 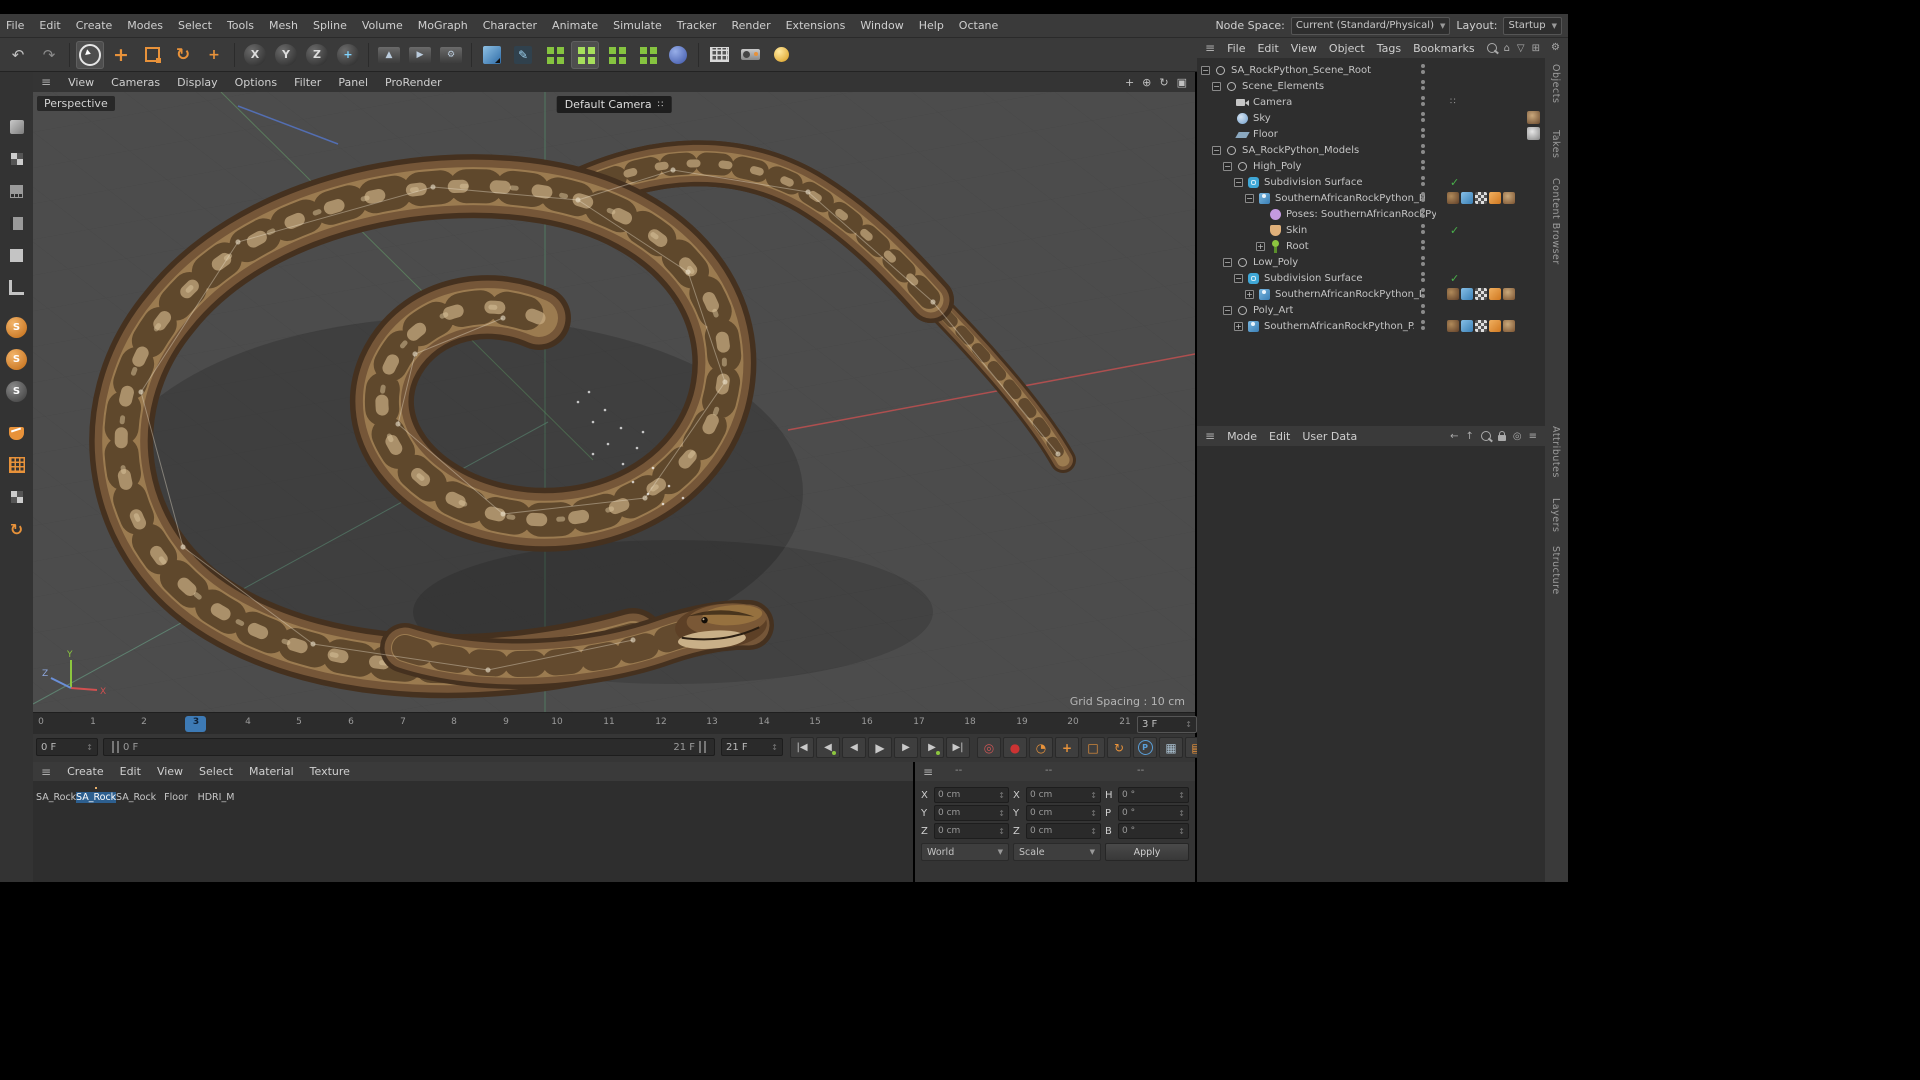 I want to click on size-x-field: 0 cm ↕, so click(x=1063, y=795).